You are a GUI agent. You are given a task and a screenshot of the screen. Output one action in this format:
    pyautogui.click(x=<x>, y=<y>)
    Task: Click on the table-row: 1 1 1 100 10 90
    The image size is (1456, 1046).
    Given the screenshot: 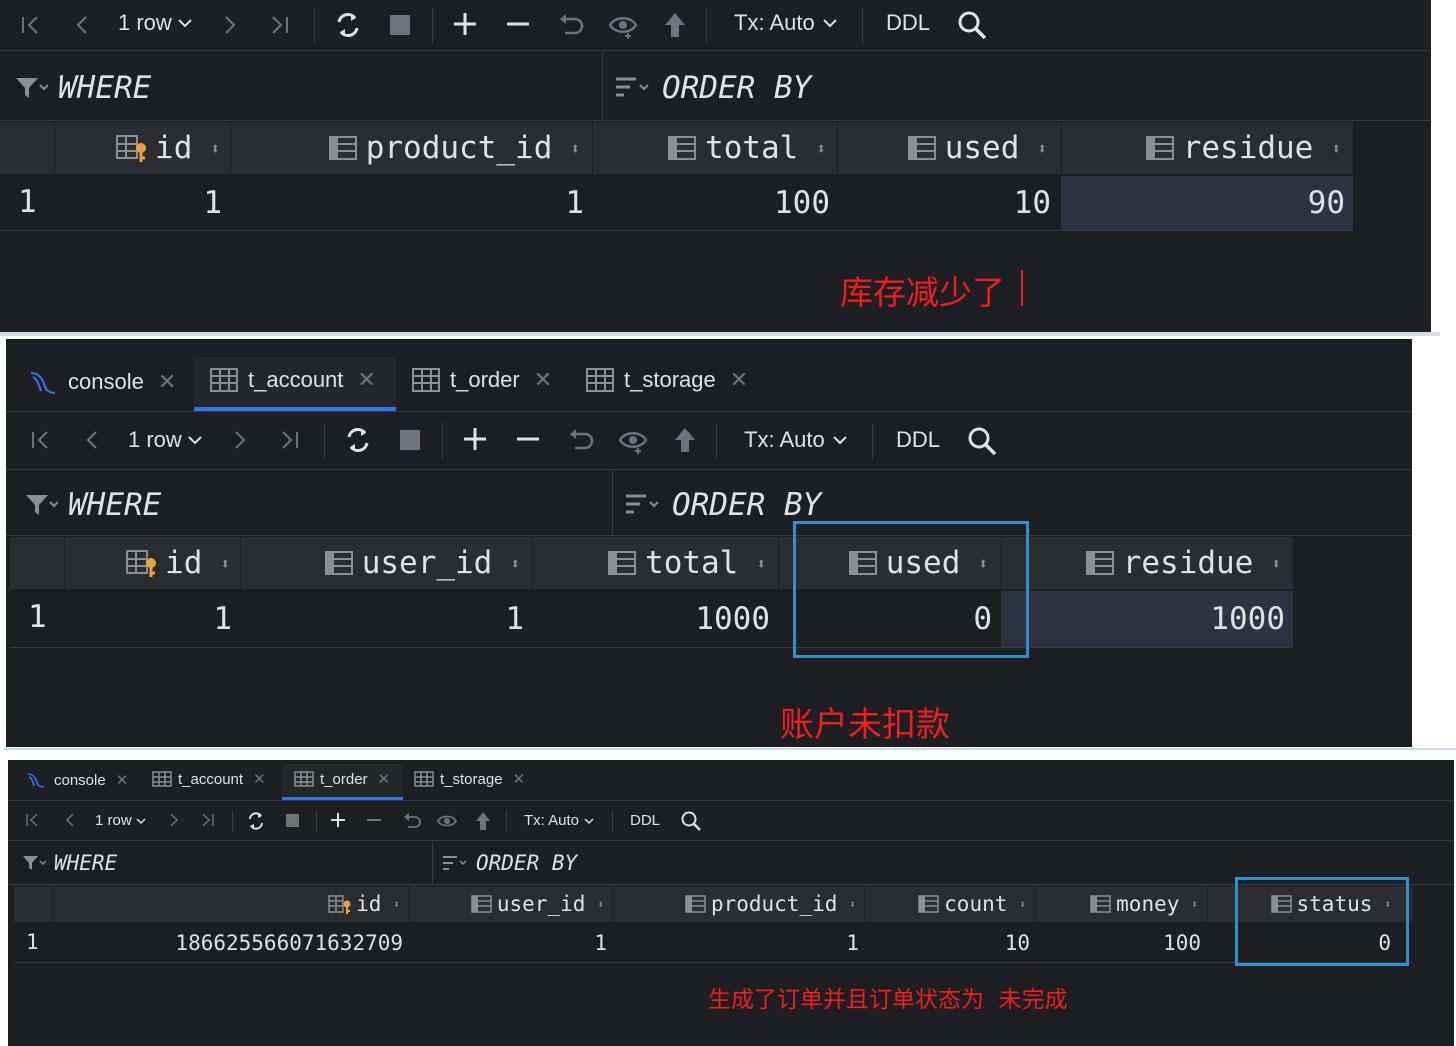 What is the action you would take?
    pyautogui.click(x=676, y=203)
    